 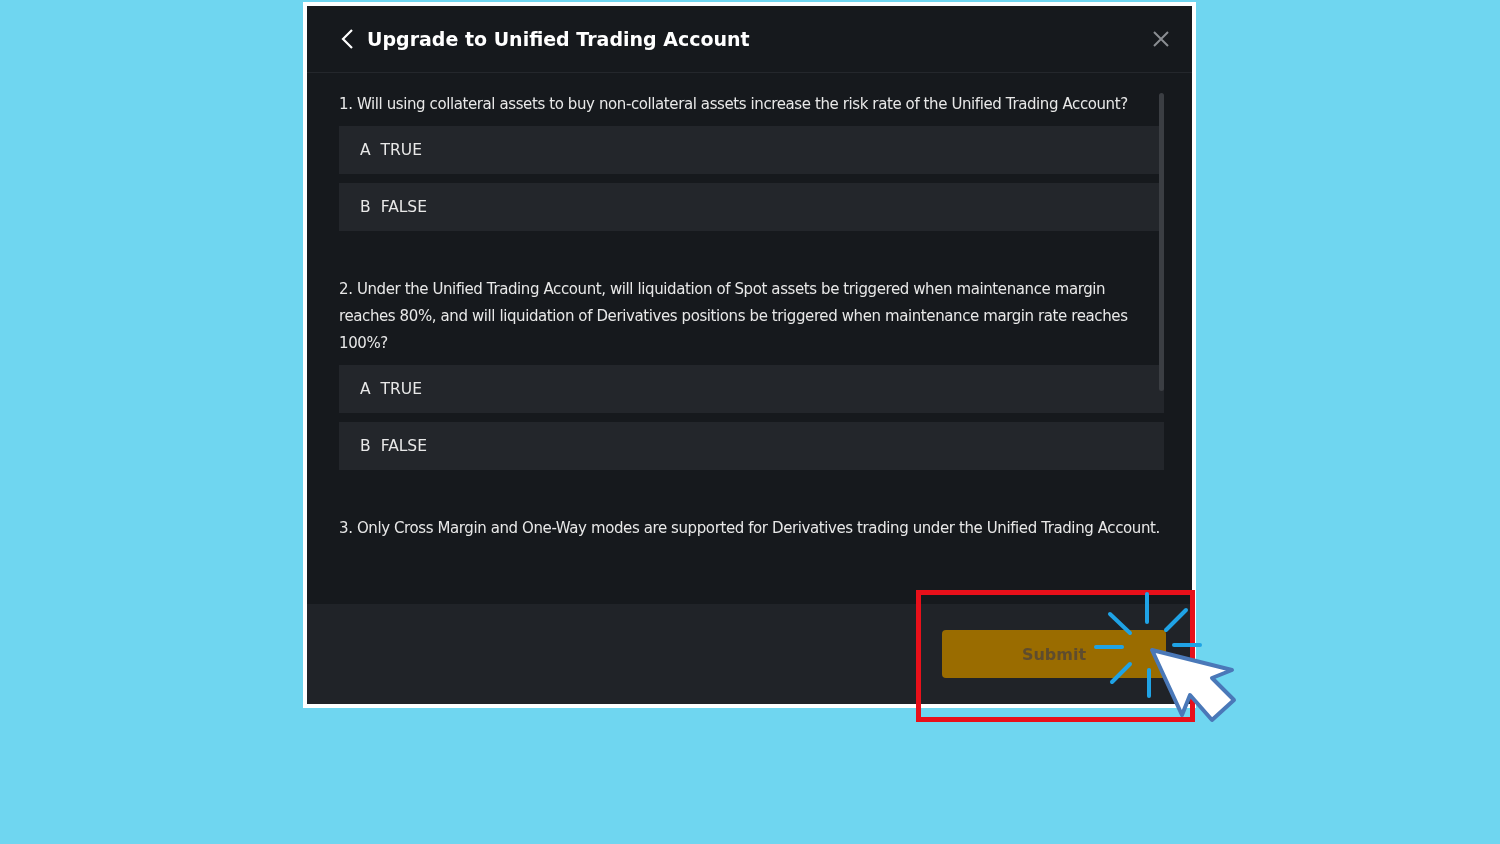 I want to click on question-text: 3. Only Cross Margin and One-Way modes are supported for Derivatives trading under the Unified Trading Account., so click(x=750, y=528).